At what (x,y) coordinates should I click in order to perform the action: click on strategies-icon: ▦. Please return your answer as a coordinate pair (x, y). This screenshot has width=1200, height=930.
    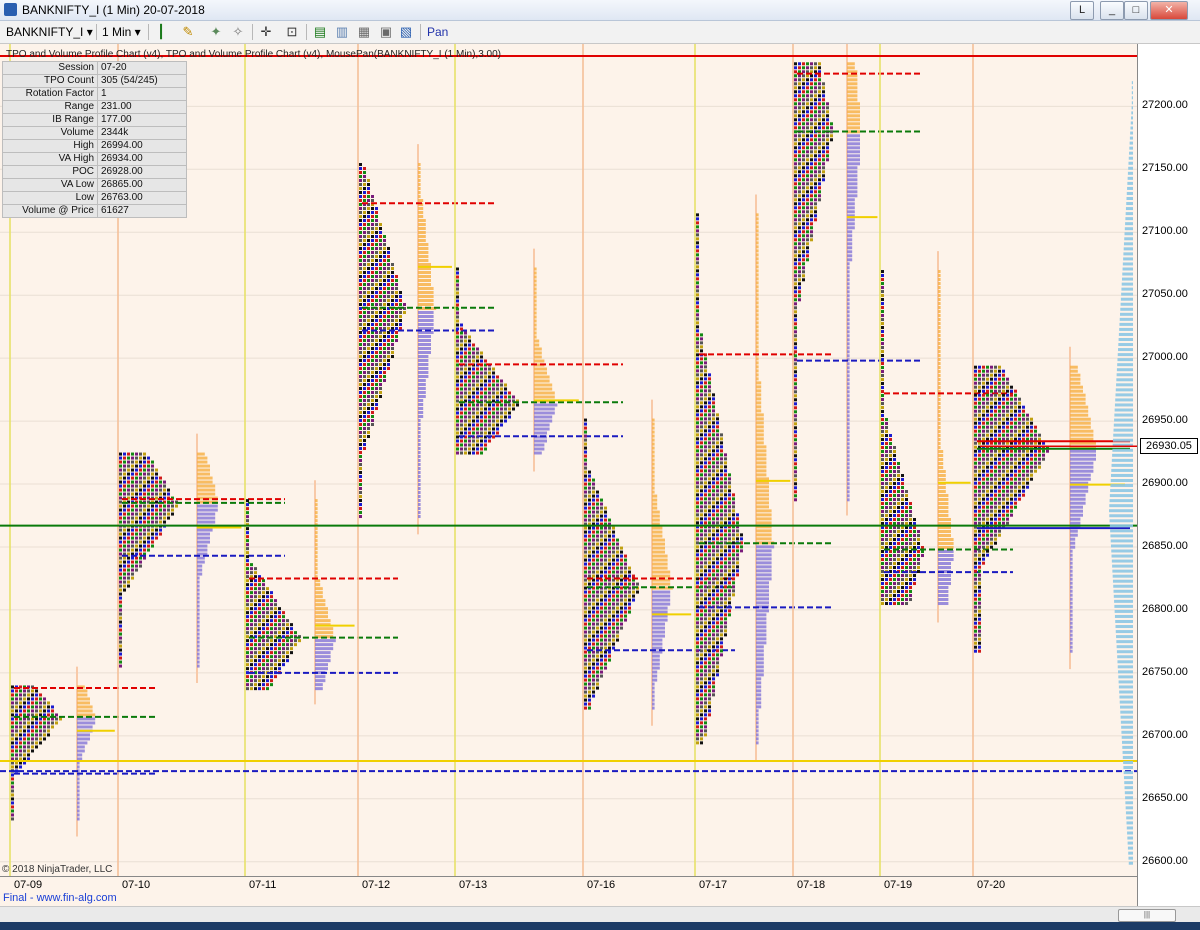
    Looking at the image, I should click on (364, 32).